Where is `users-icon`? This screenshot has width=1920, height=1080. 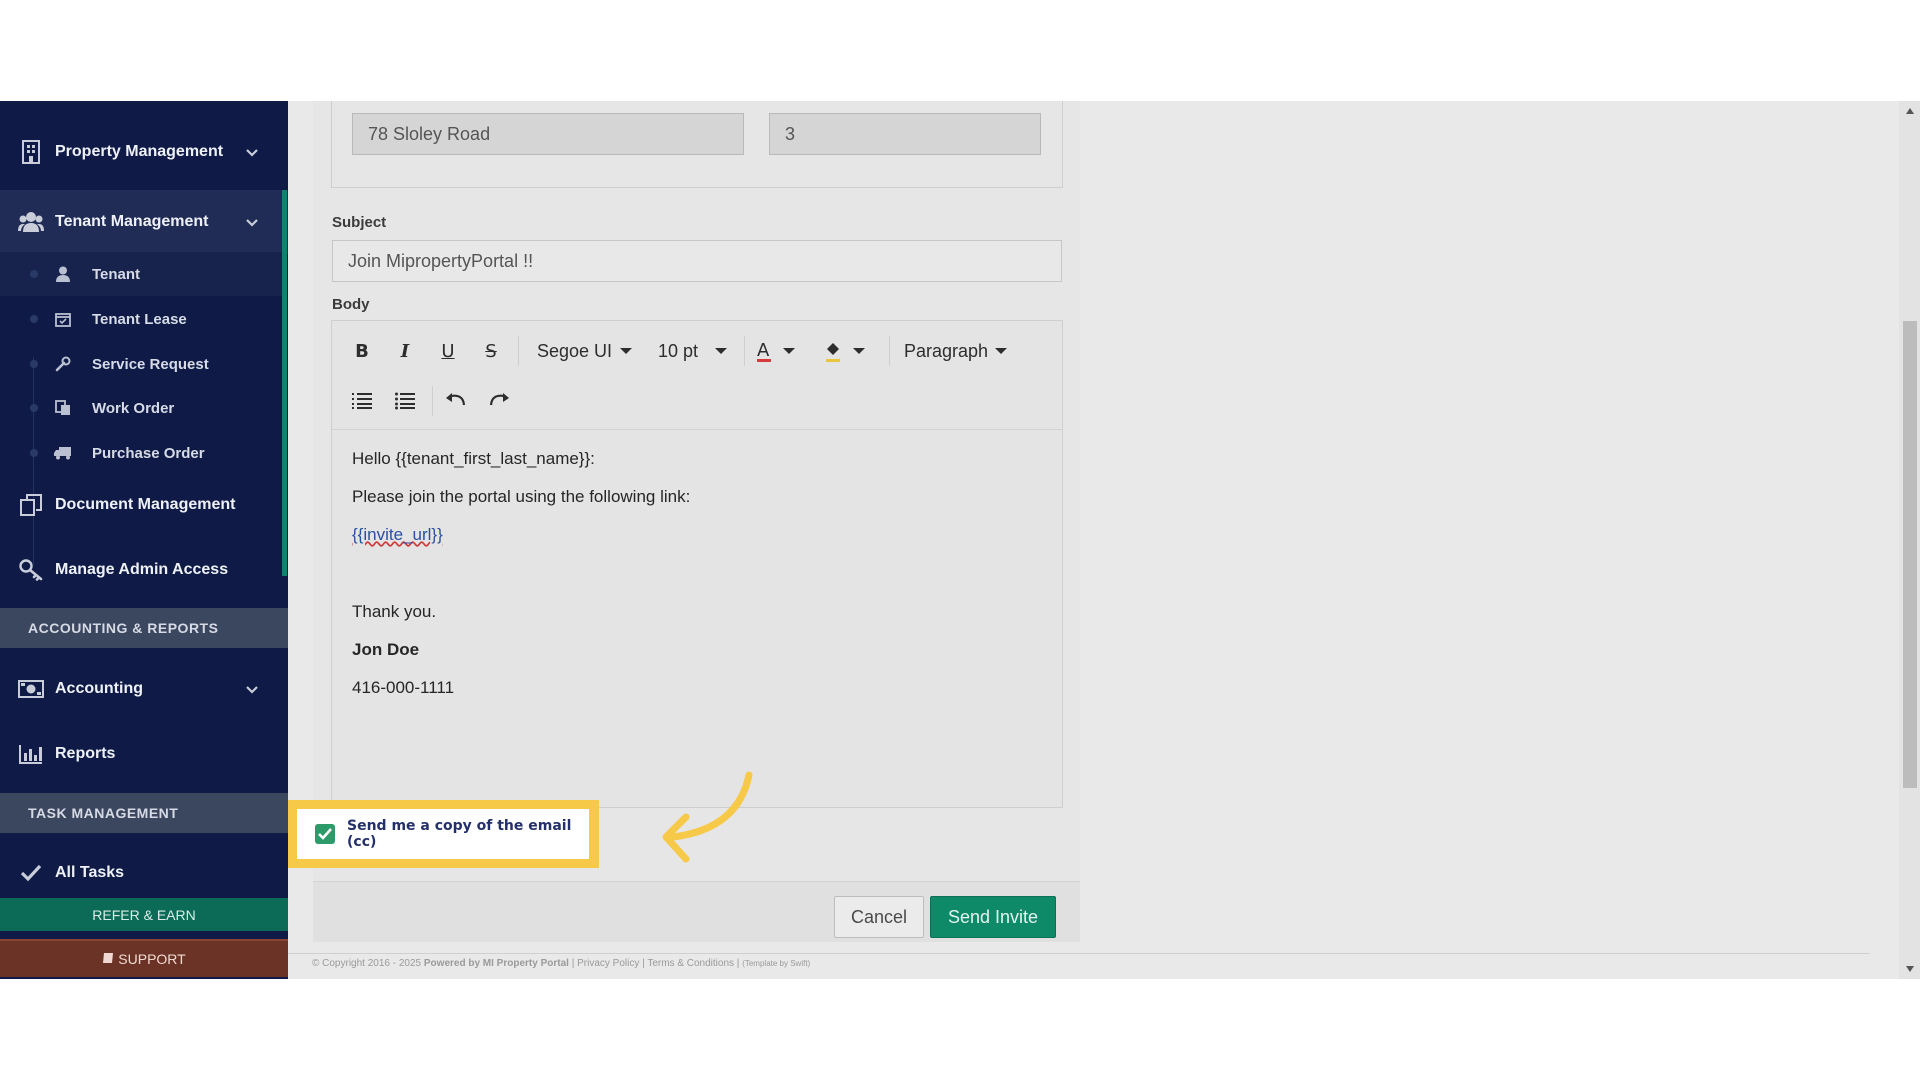 users-icon is located at coordinates (31, 222).